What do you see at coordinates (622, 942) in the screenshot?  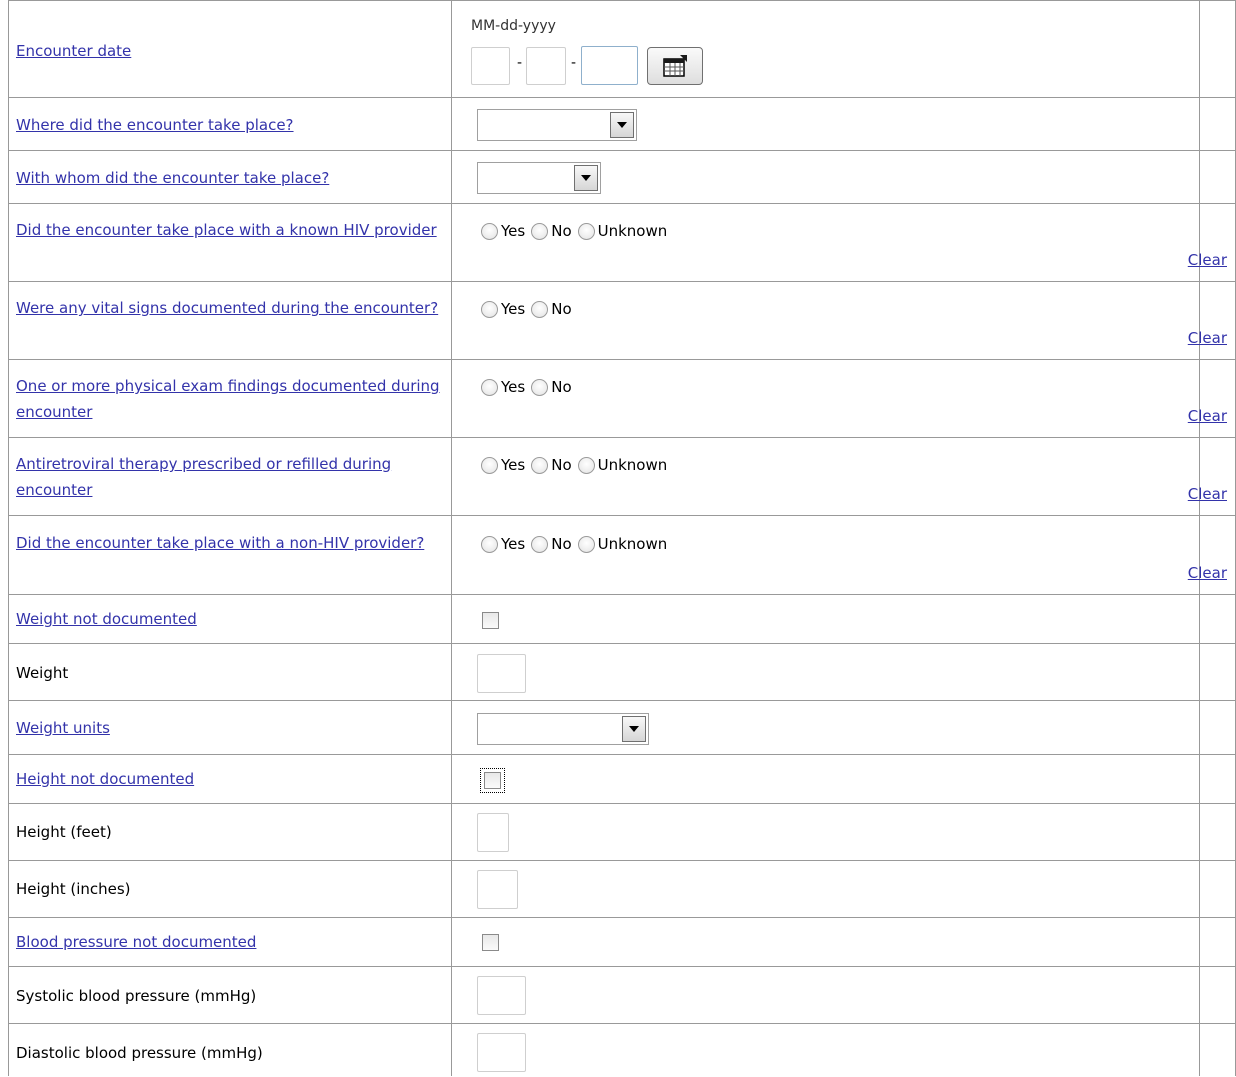 I see `row-bp-not-documented: Blood pressure not documented` at bounding box center [622, 942].